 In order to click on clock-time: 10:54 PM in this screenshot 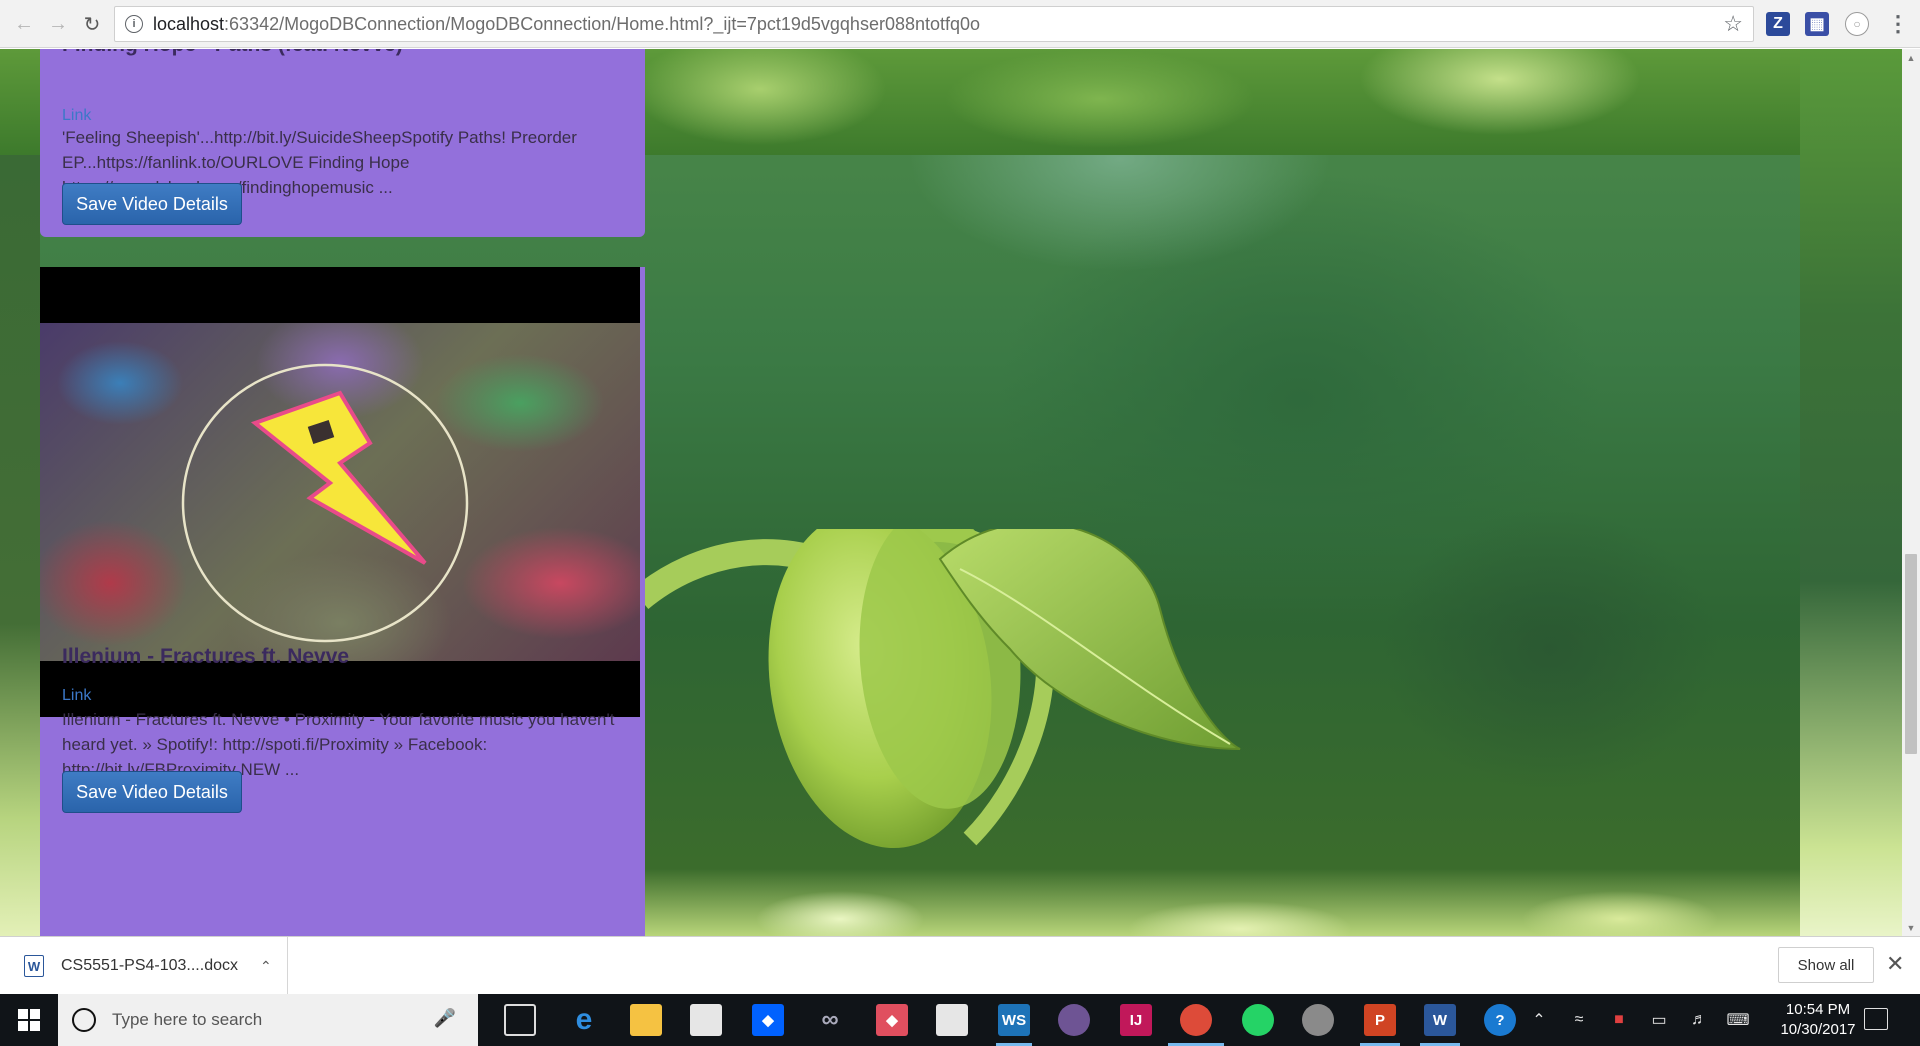, I will do `click(1818, 1009)`.